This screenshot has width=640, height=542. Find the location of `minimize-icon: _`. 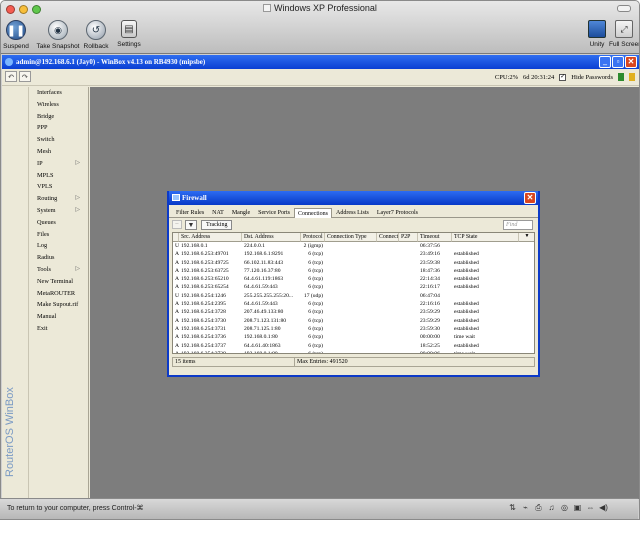

minimize-icon: _ is located at coordinates (605, 62).